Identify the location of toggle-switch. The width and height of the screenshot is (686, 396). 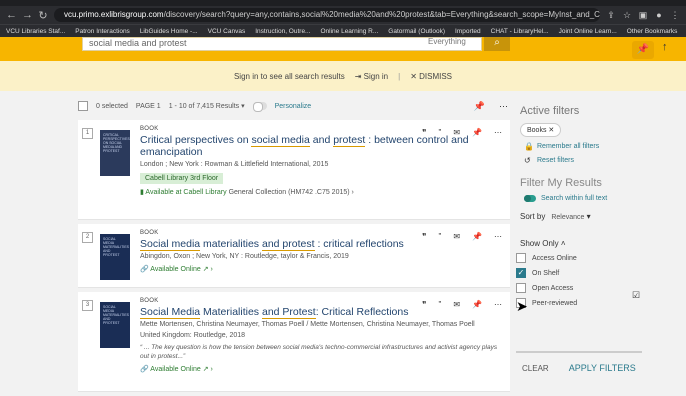
(530, 198).